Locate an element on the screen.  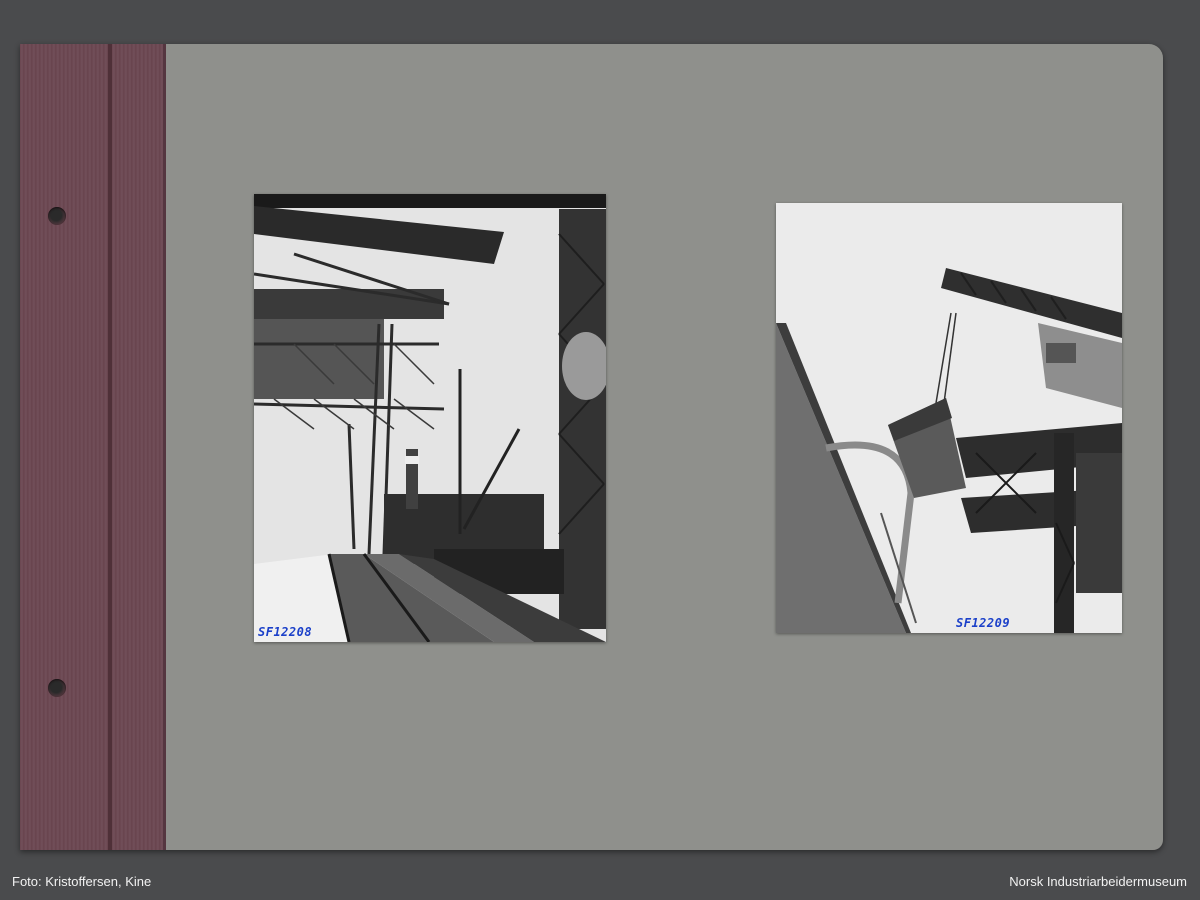
photo-harbour-cranes: SF12208 is located at coordinates (430, 418).